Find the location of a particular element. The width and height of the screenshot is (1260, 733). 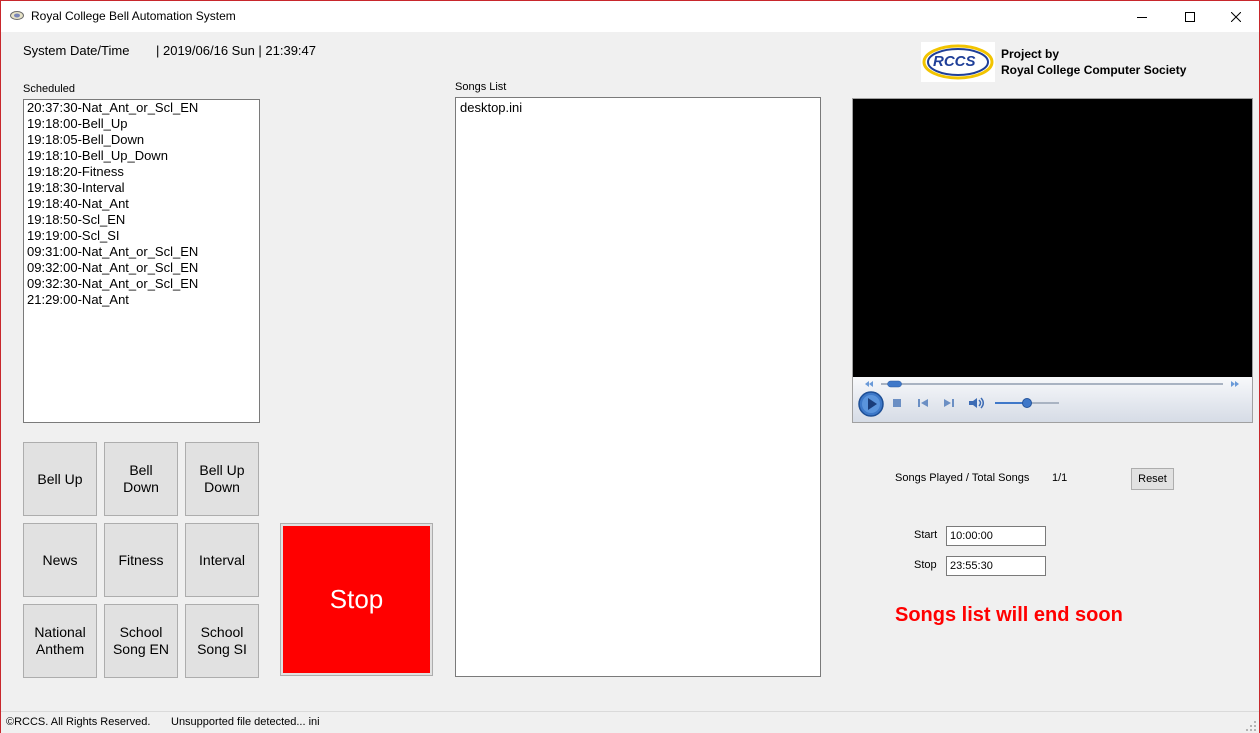

list-item: 21:29:00-Nat_Ant is located at coordinates (141, 300).